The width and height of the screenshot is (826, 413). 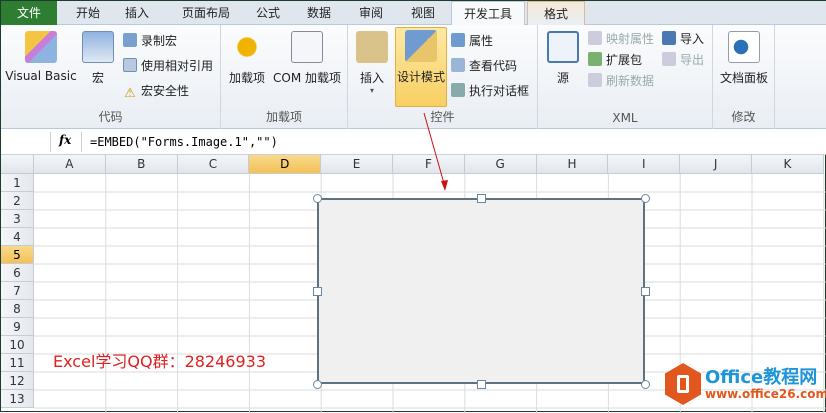 What do you see at coordinates (563, 47) in the screenshot?
I see `source-icon` at bounding box center [563, 47].